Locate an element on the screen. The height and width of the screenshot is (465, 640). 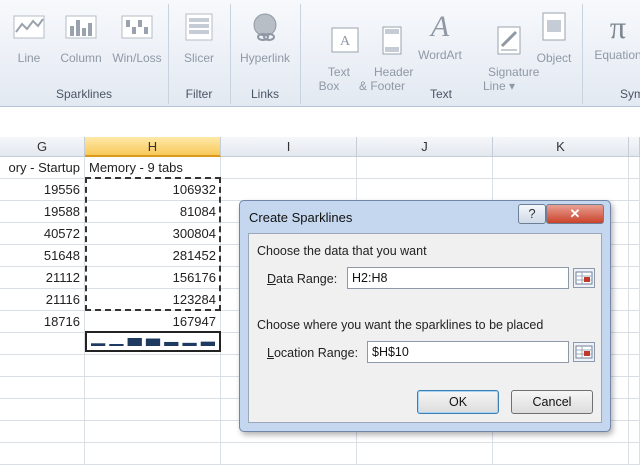
copy-marquee is located at coordinates (153, 244).